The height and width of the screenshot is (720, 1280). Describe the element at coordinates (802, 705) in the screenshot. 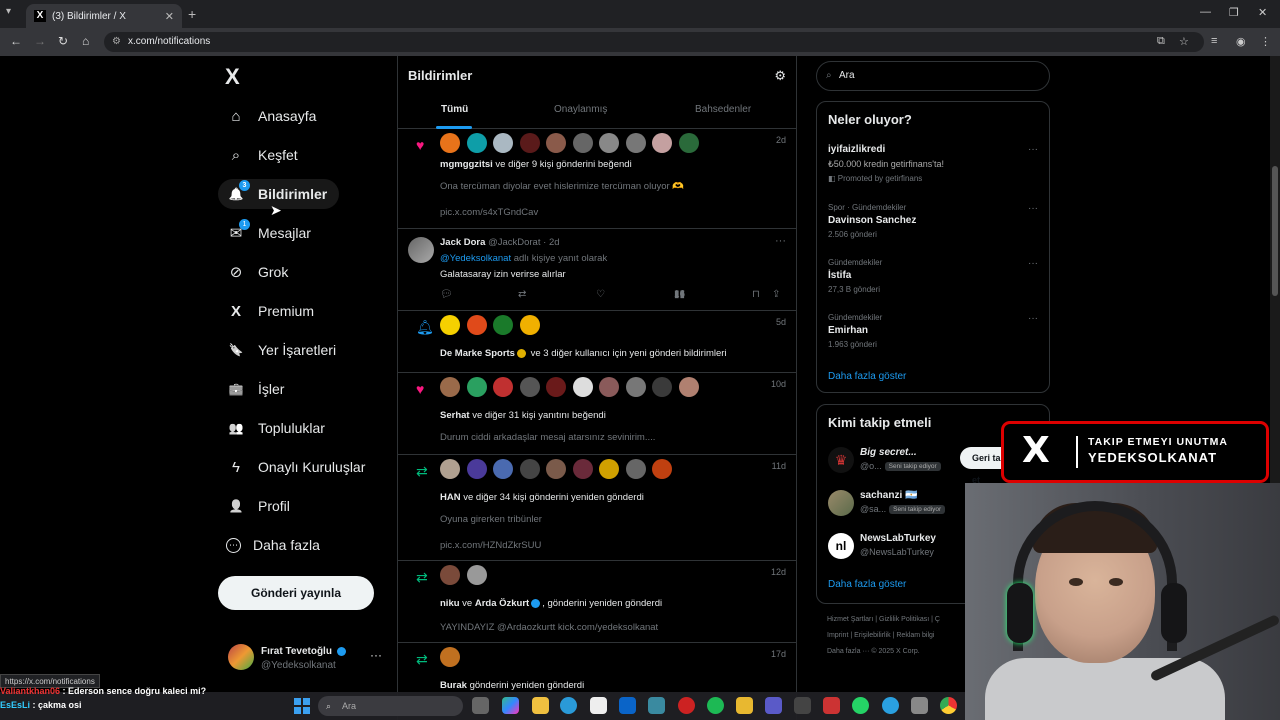

I see `obs-icon` at that location.